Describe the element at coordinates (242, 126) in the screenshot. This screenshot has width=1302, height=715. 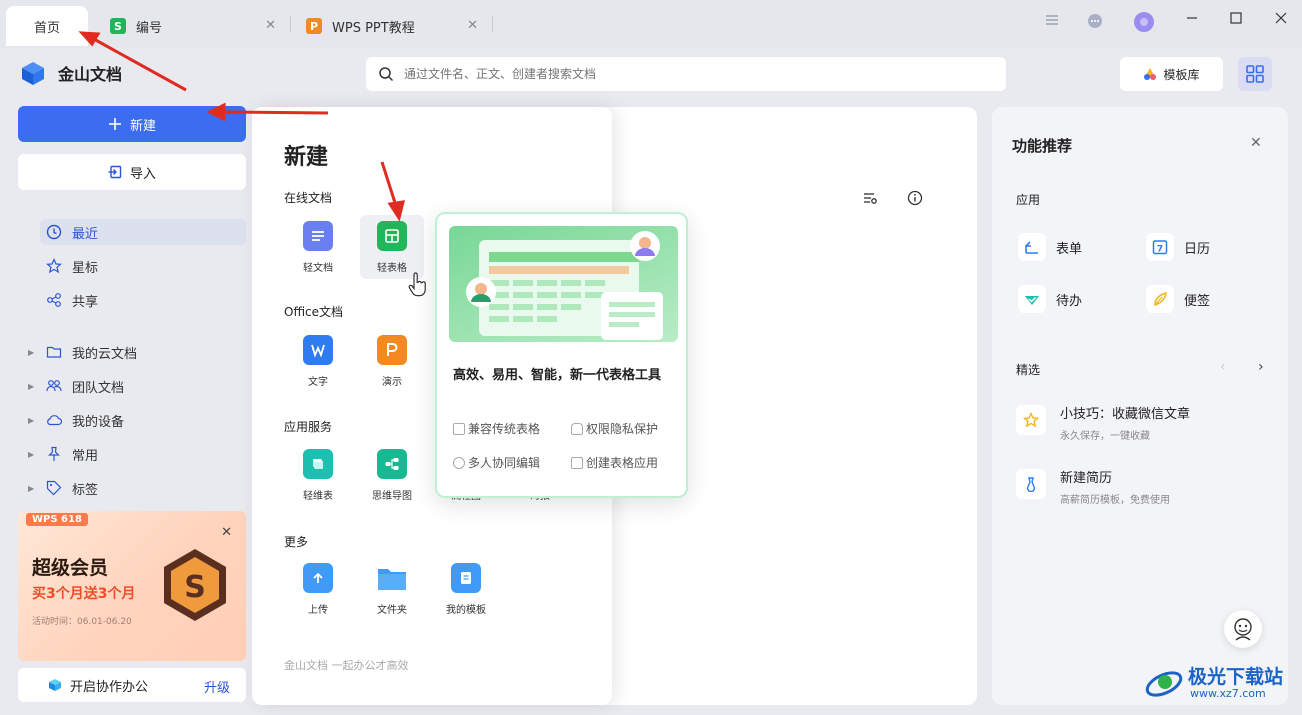
I see `annotation-arrows` at that location.